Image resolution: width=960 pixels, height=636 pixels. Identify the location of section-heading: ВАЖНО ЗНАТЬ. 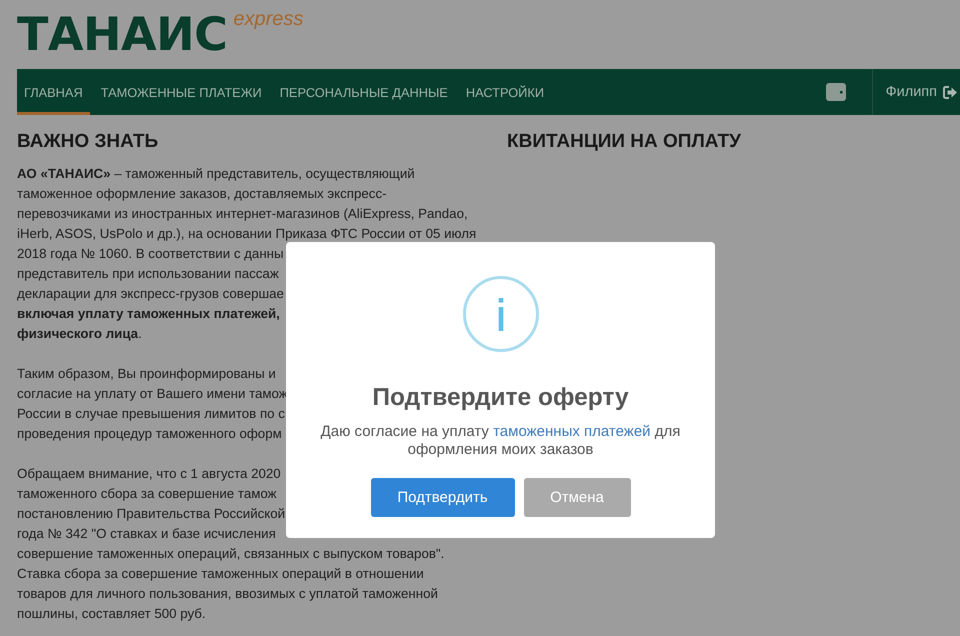
(88, 142).